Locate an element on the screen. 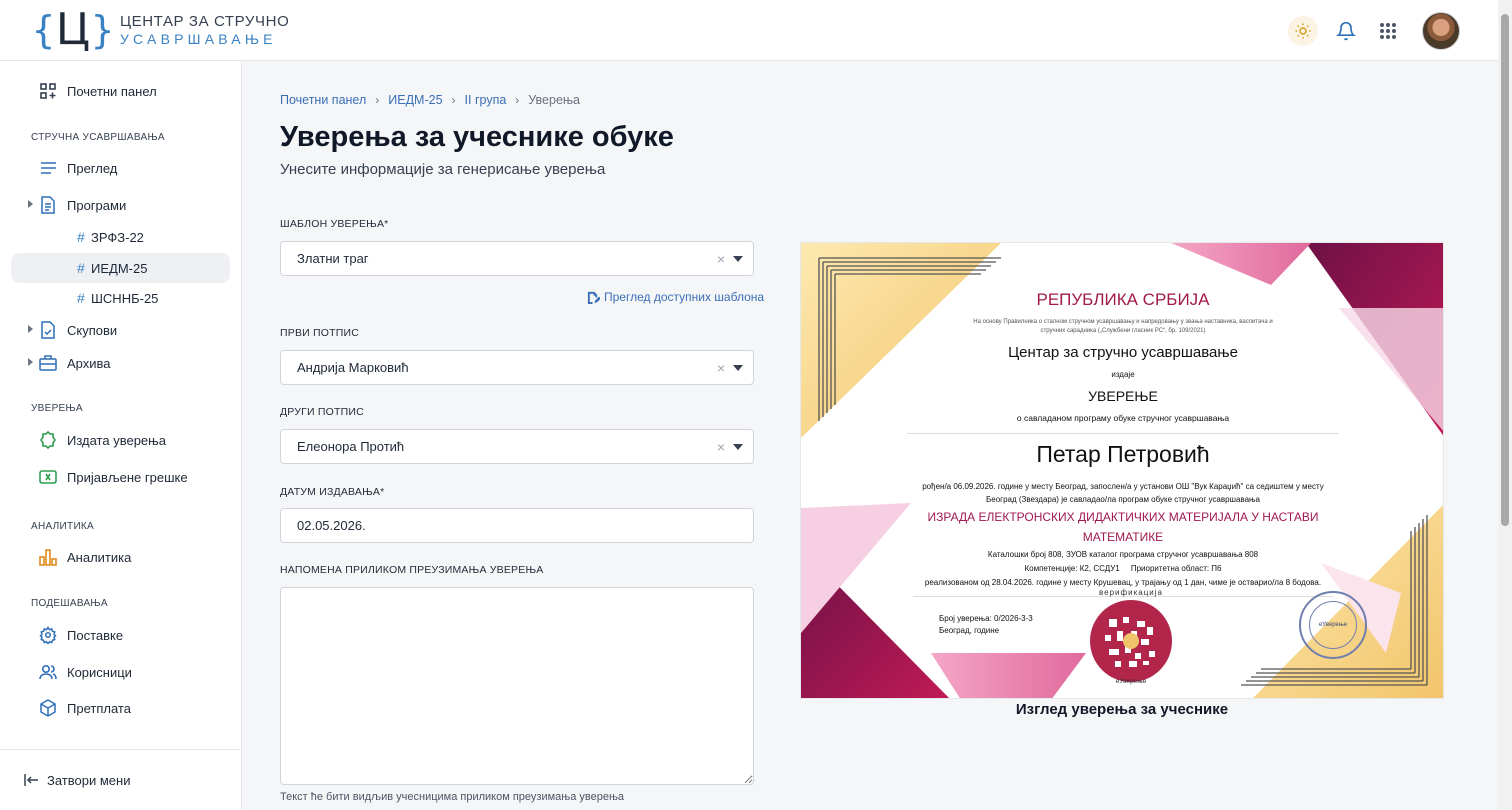  template-select-value: Златни траг is located at coordinates (333, 258).